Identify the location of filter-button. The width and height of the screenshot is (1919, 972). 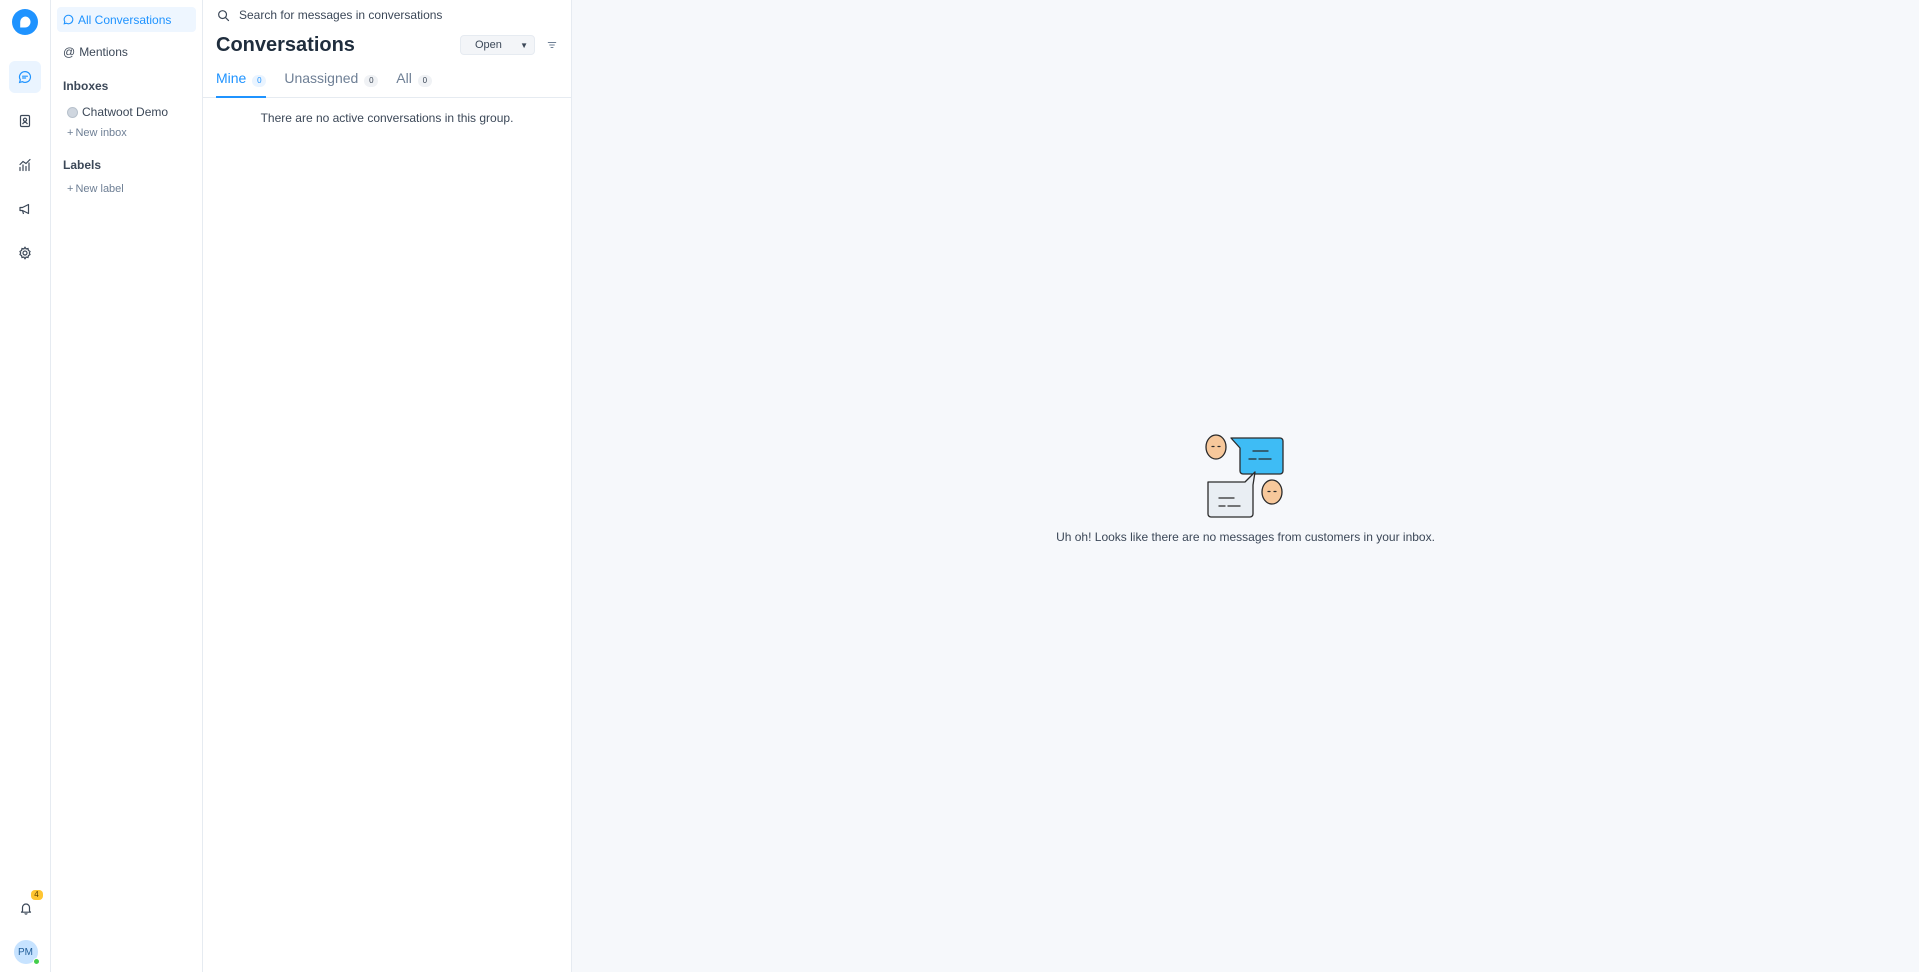
(552, 45).